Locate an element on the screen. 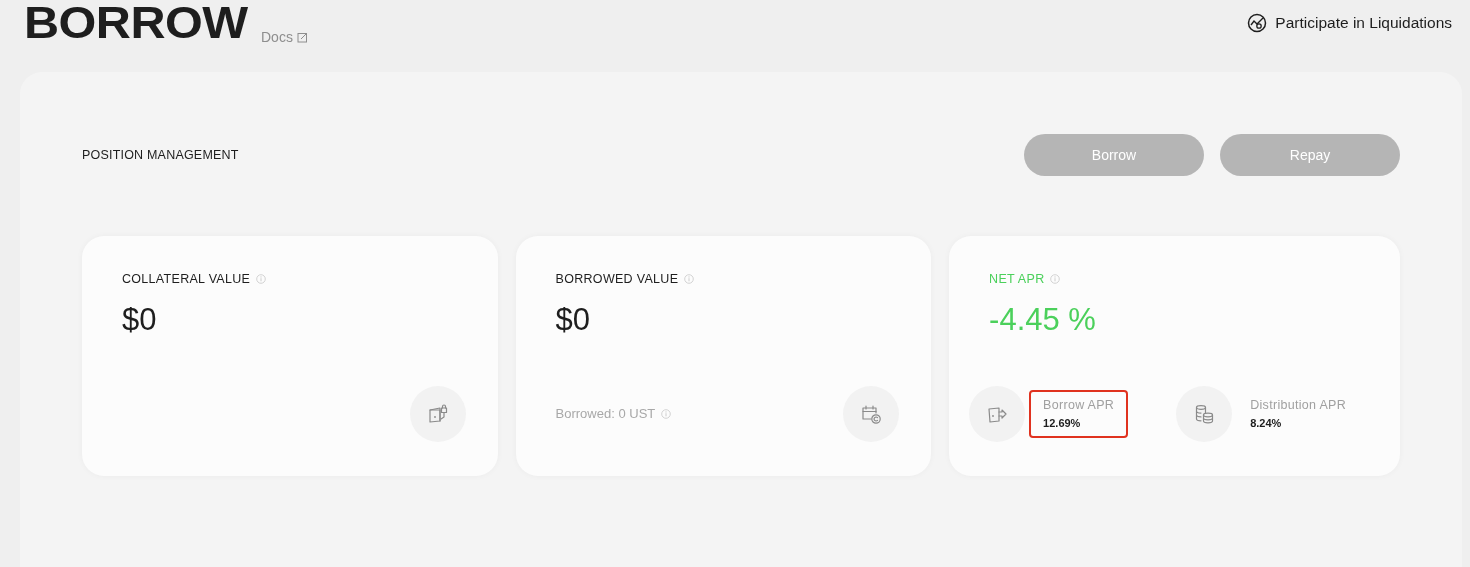 The image size is (1470, 567). page-title: BORROW is located at coordinates (136, 23).